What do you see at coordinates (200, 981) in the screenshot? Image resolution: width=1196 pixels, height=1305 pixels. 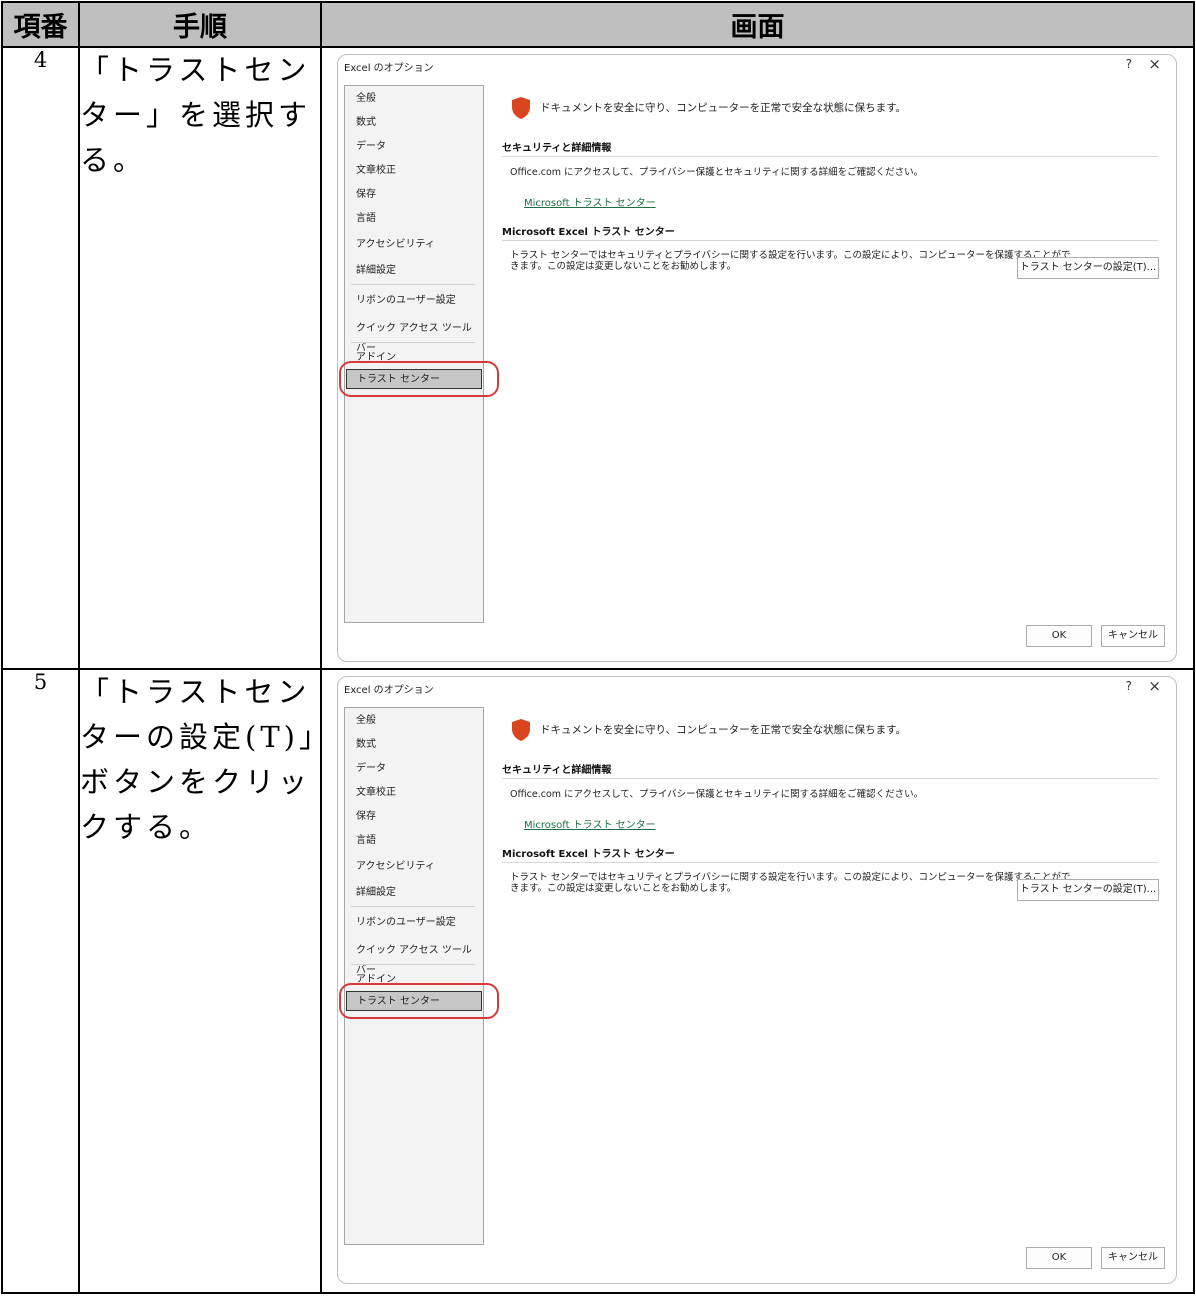 I see `row-step-text: 「トラストセンターの設定(T)」ボタンをクリックする。` at bounding box center [200, 981].